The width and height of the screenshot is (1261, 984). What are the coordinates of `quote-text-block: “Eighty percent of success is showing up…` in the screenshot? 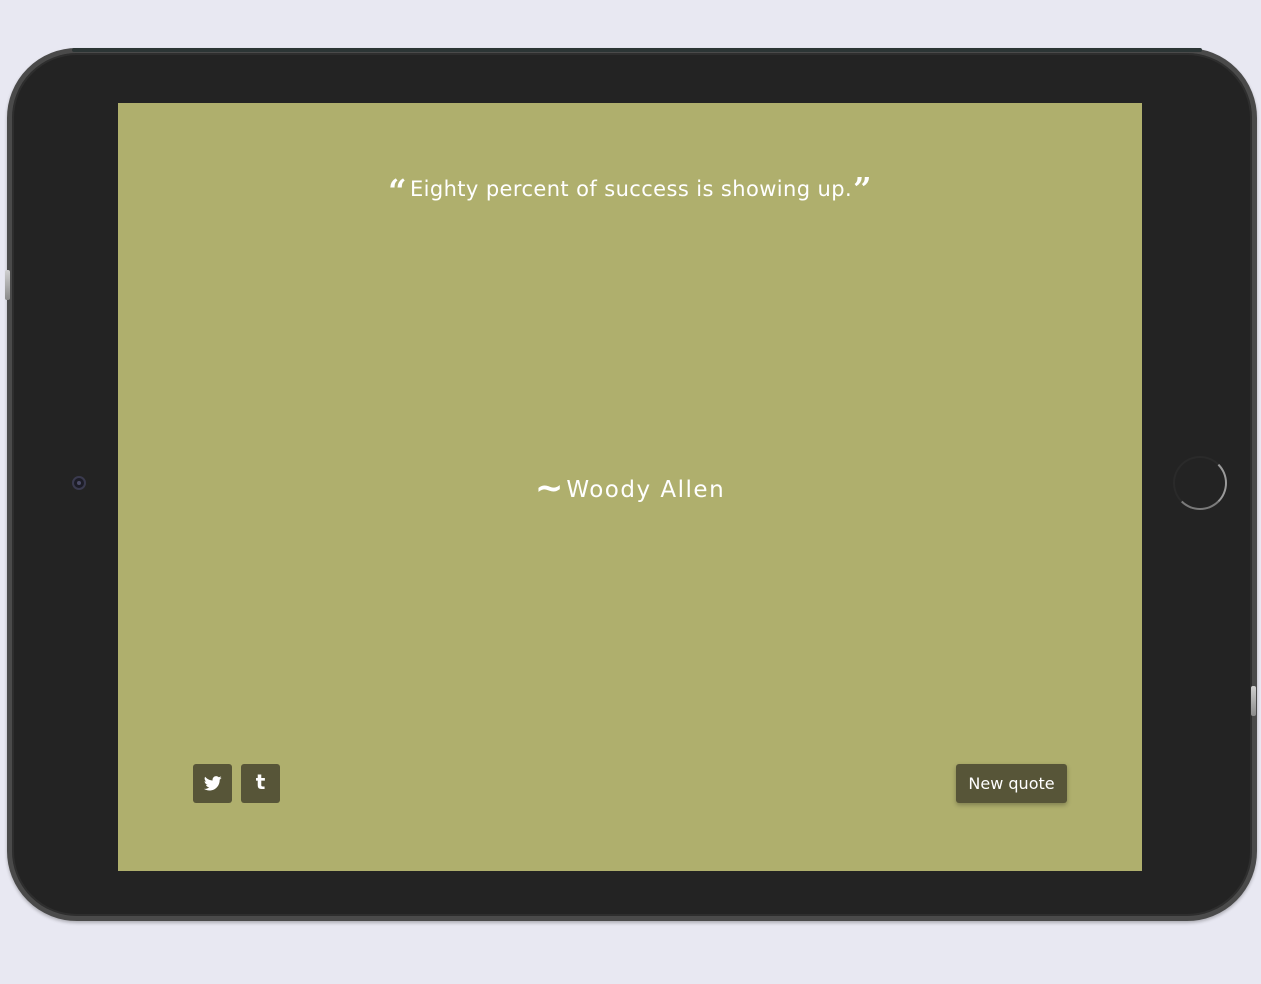 It's located at (630, 190).